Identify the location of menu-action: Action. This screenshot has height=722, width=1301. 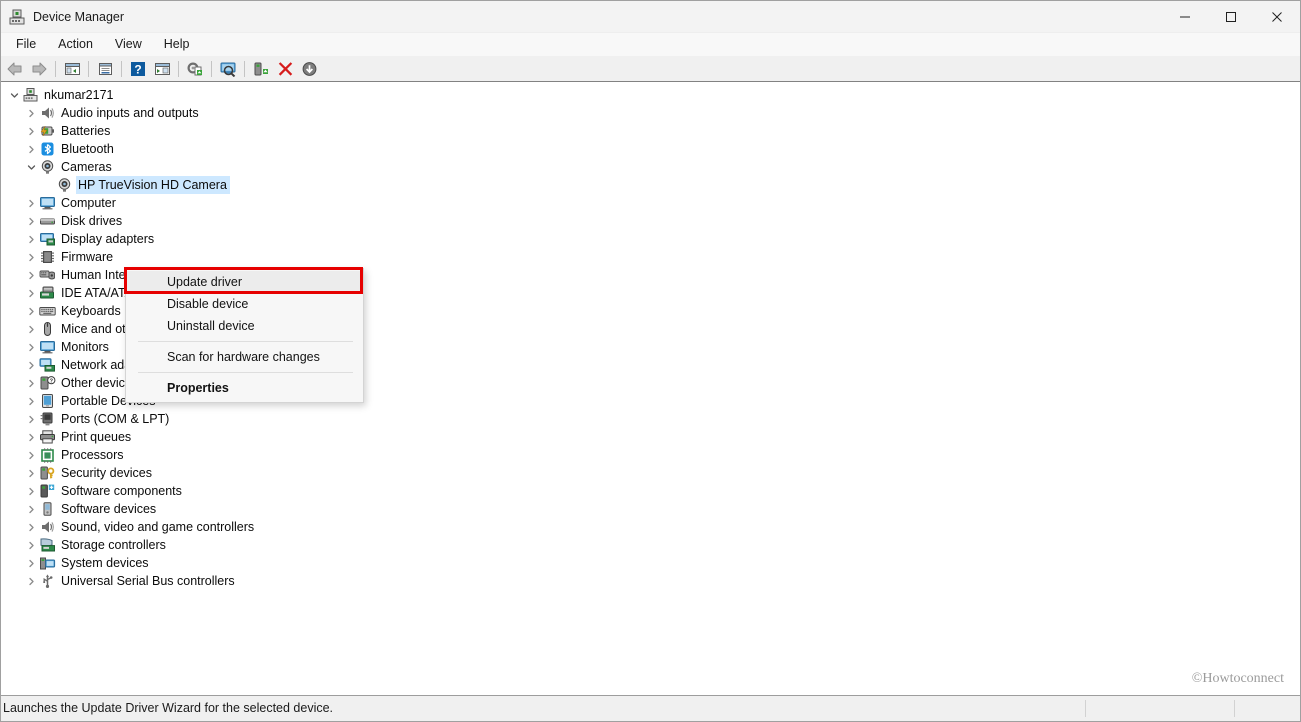
(75, 44).